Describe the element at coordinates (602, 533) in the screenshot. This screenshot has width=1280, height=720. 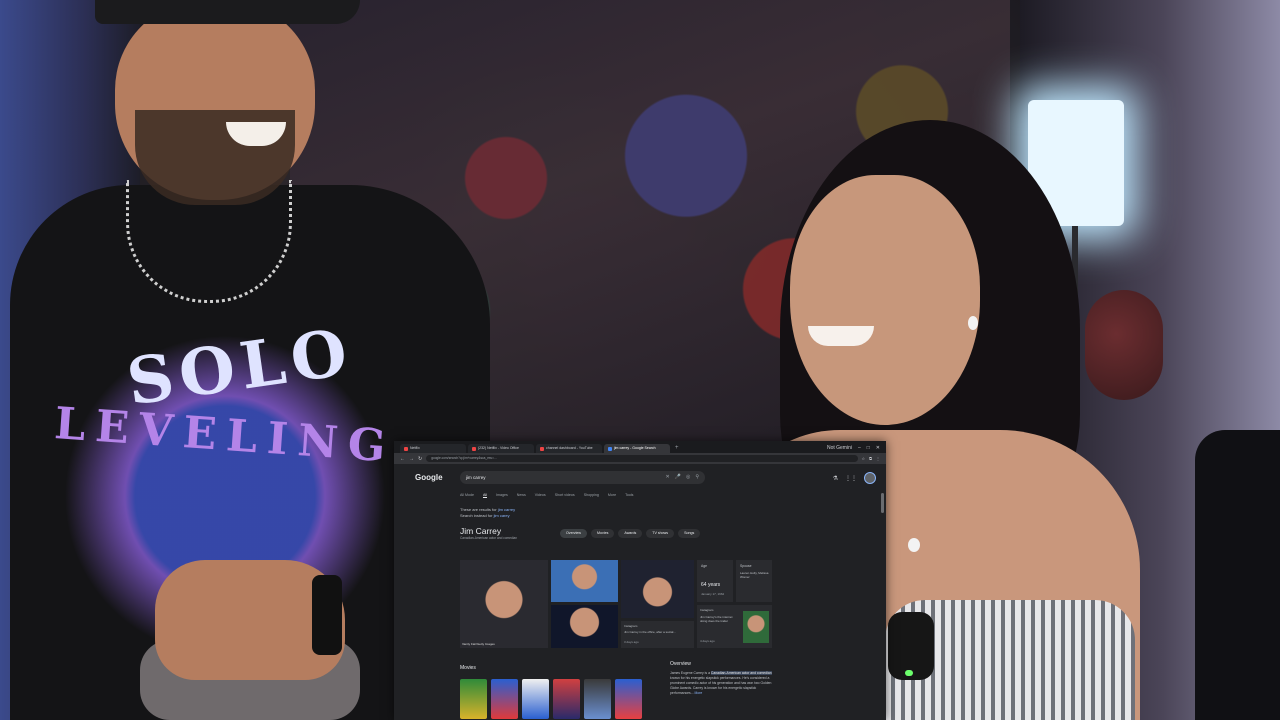
I see `chip-movies: Movies` at that location.